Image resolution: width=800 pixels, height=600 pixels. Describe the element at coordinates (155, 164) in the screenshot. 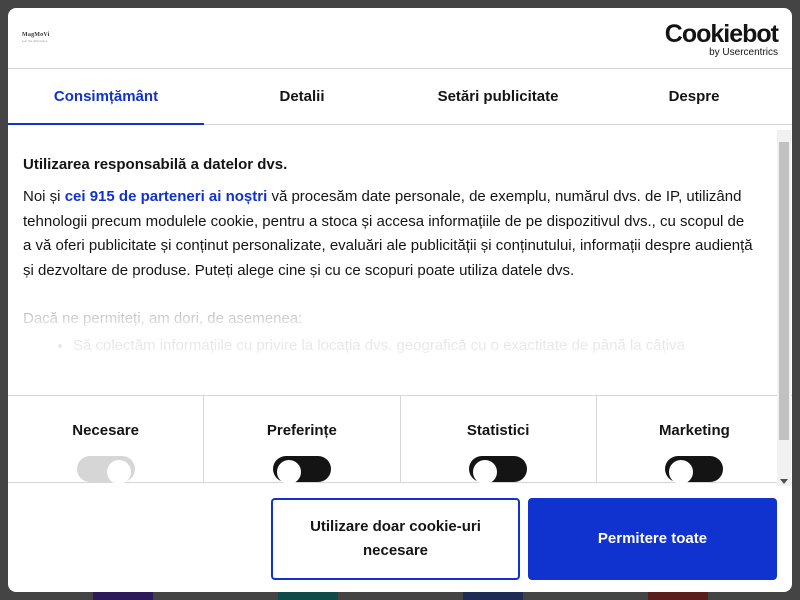

I see `consent-heading: Utilizarea responsabilă a datelor dvs.` at that location.